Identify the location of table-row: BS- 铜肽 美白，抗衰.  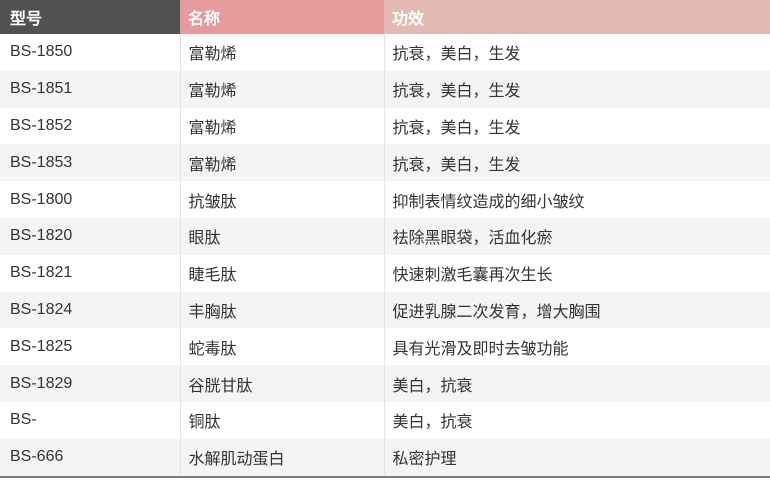
(385, 420).